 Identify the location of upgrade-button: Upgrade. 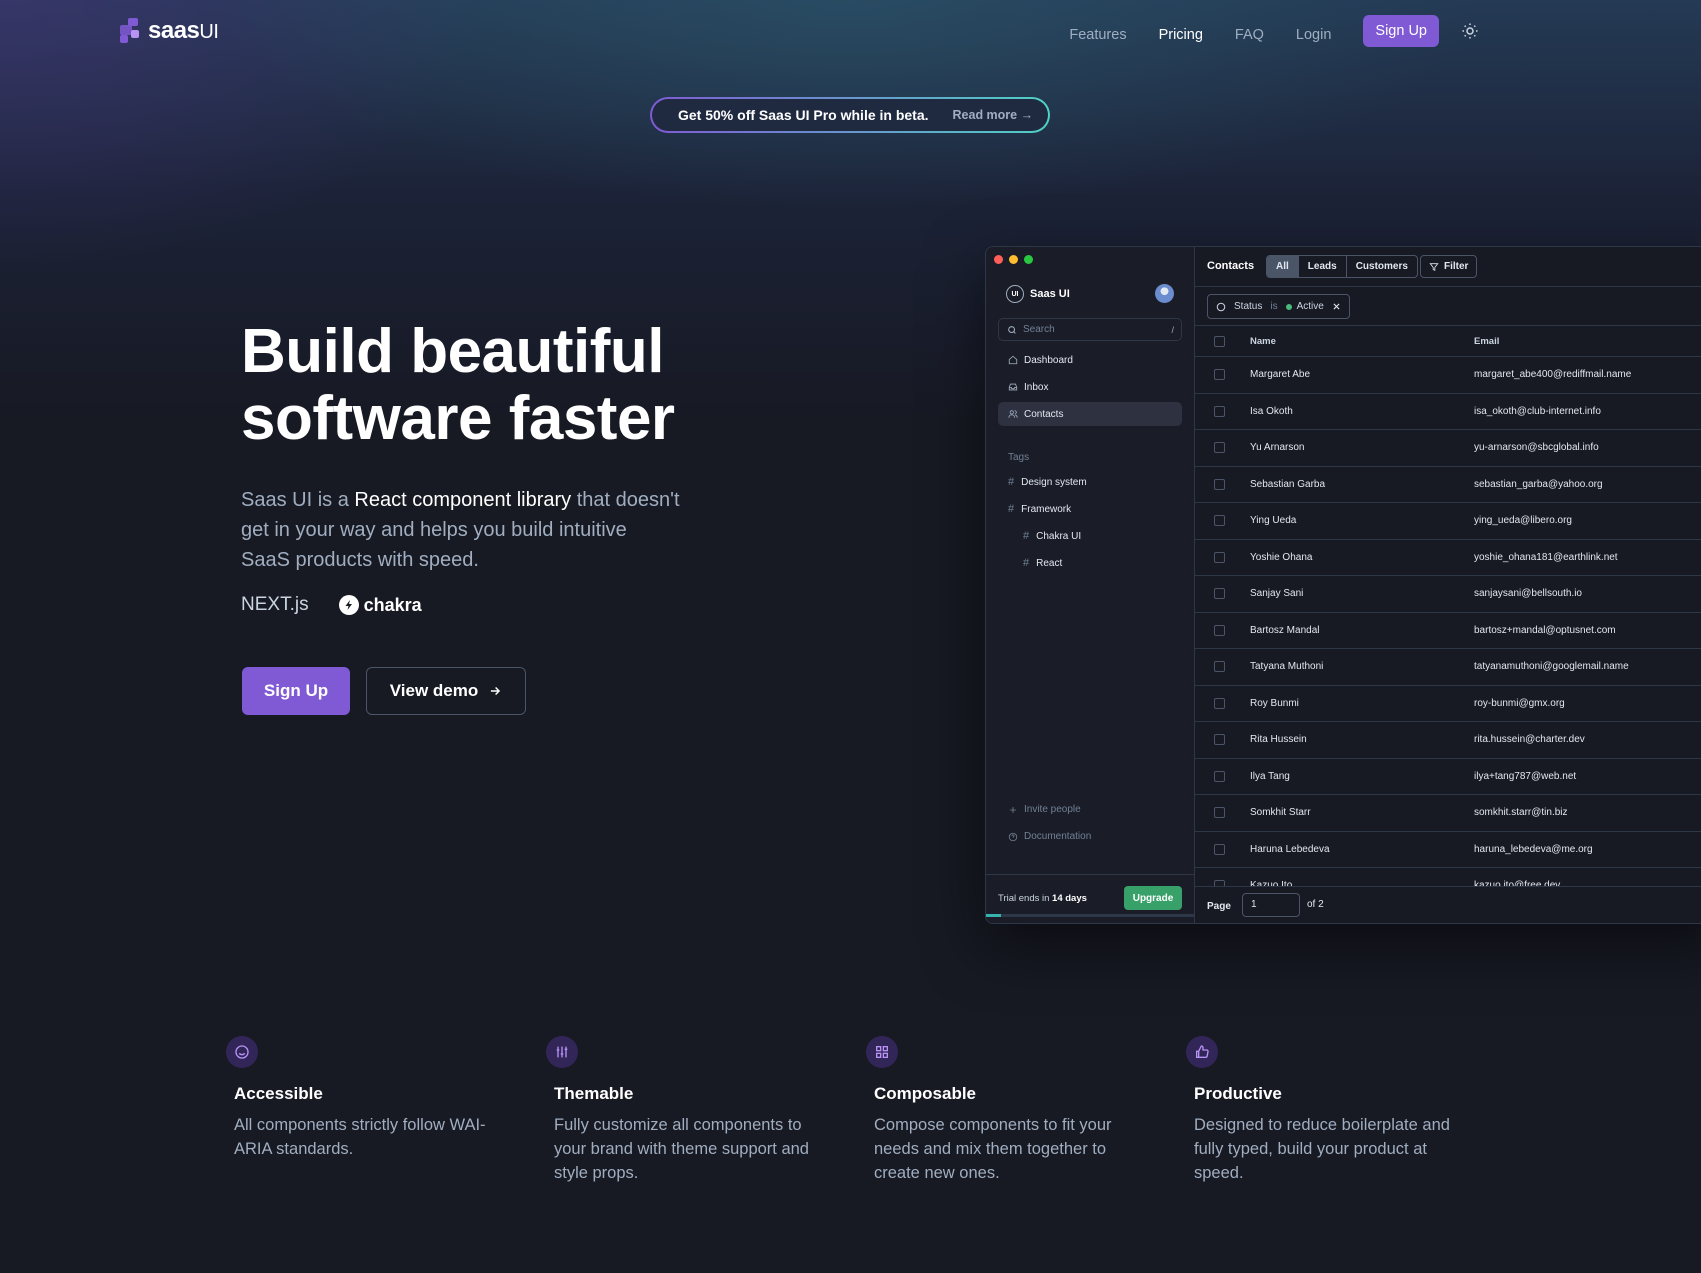
(1153, 898).